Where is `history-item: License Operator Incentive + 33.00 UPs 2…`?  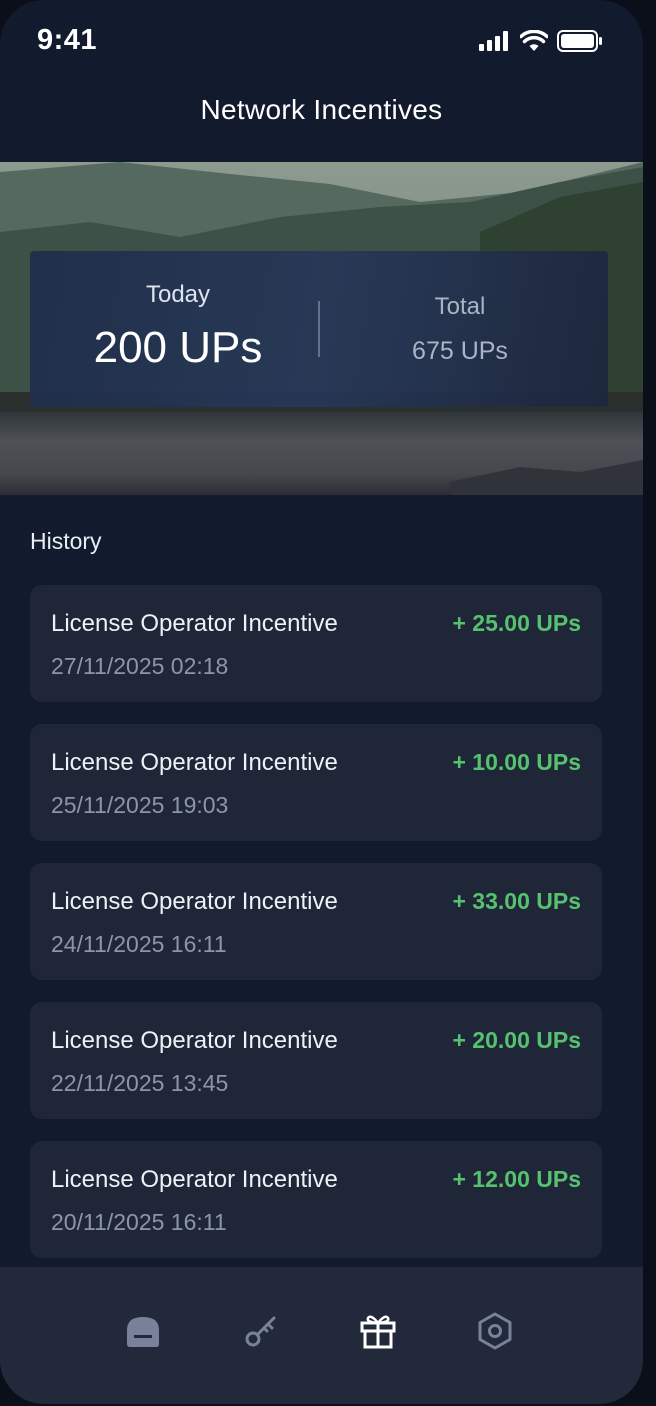 history-item: License Operator Incentive + 33.00 UPs 2… is located at coordinates (316, 921).